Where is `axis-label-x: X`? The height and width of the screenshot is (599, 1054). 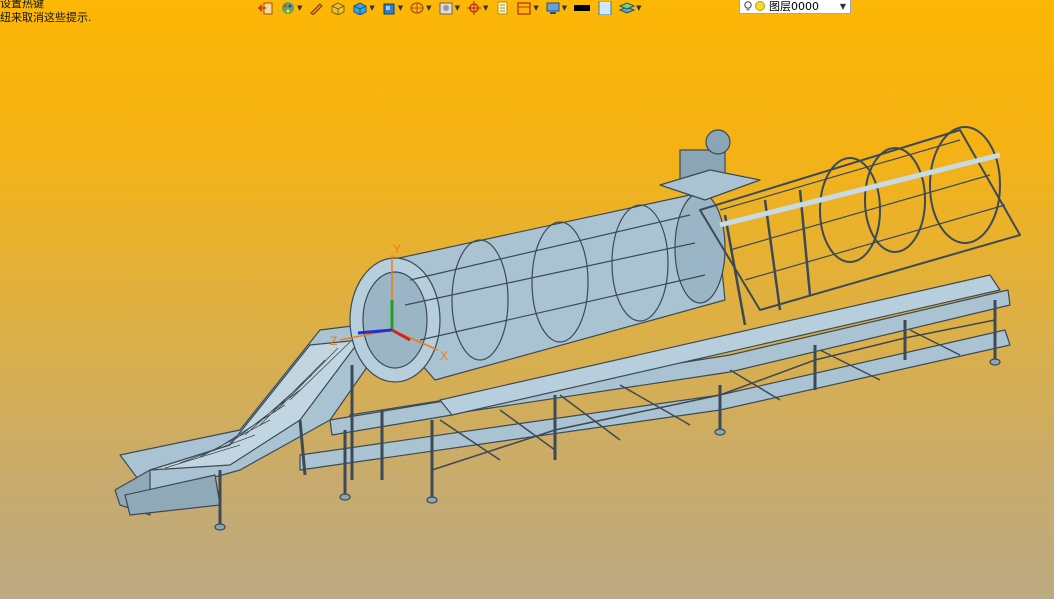
axis-label-x: X is located at coordinates (444, 356).